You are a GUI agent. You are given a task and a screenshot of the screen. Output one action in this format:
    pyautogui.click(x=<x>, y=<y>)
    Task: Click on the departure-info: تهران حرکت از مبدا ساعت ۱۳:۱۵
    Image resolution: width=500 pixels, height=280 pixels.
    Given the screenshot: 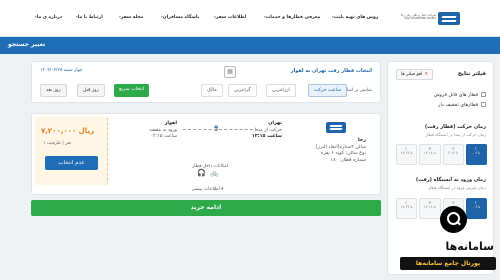 What is the action you would take?
    pyautogui.click(x=266, y=130)
    